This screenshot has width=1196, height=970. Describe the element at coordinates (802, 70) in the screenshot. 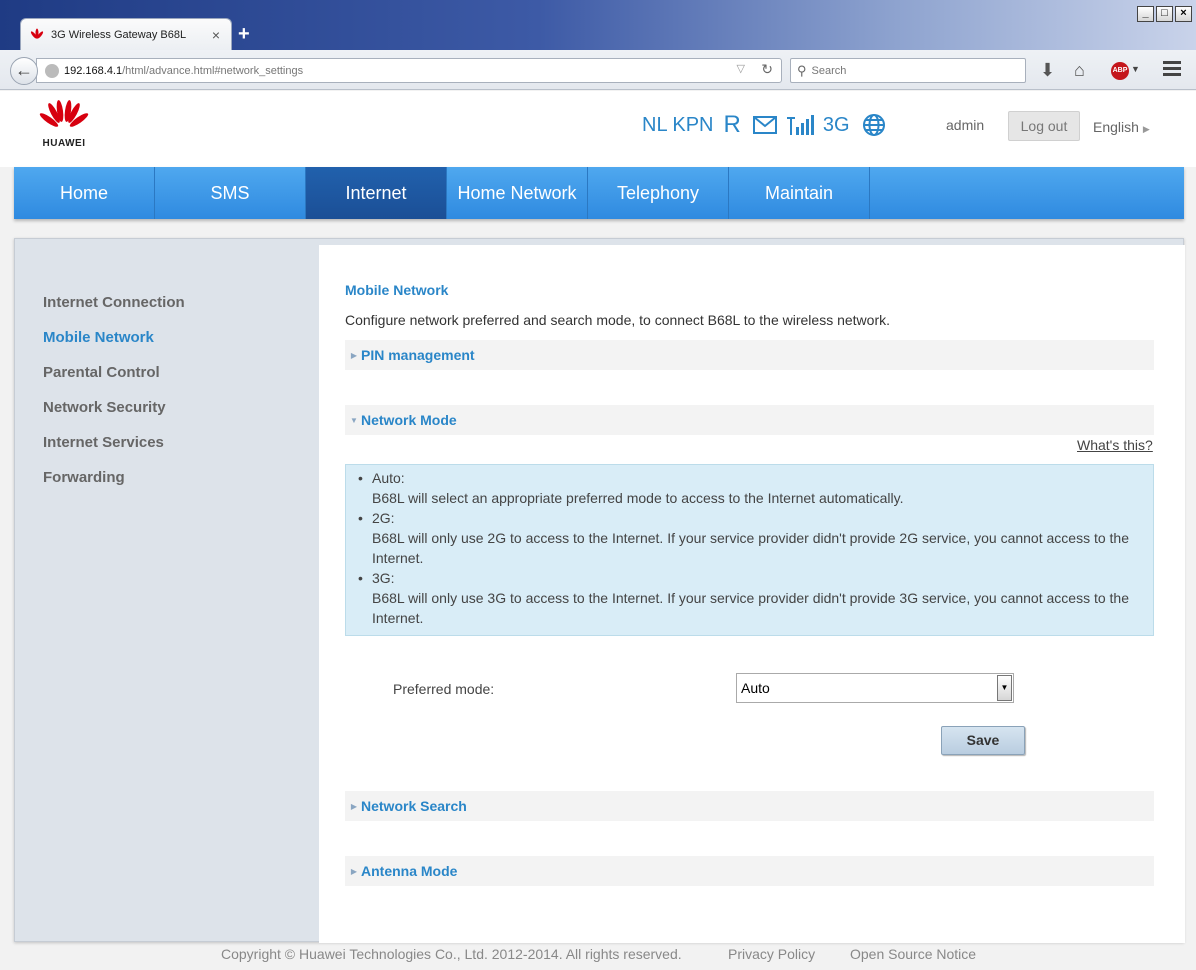

I see `search-icon: ⚲` at that location.